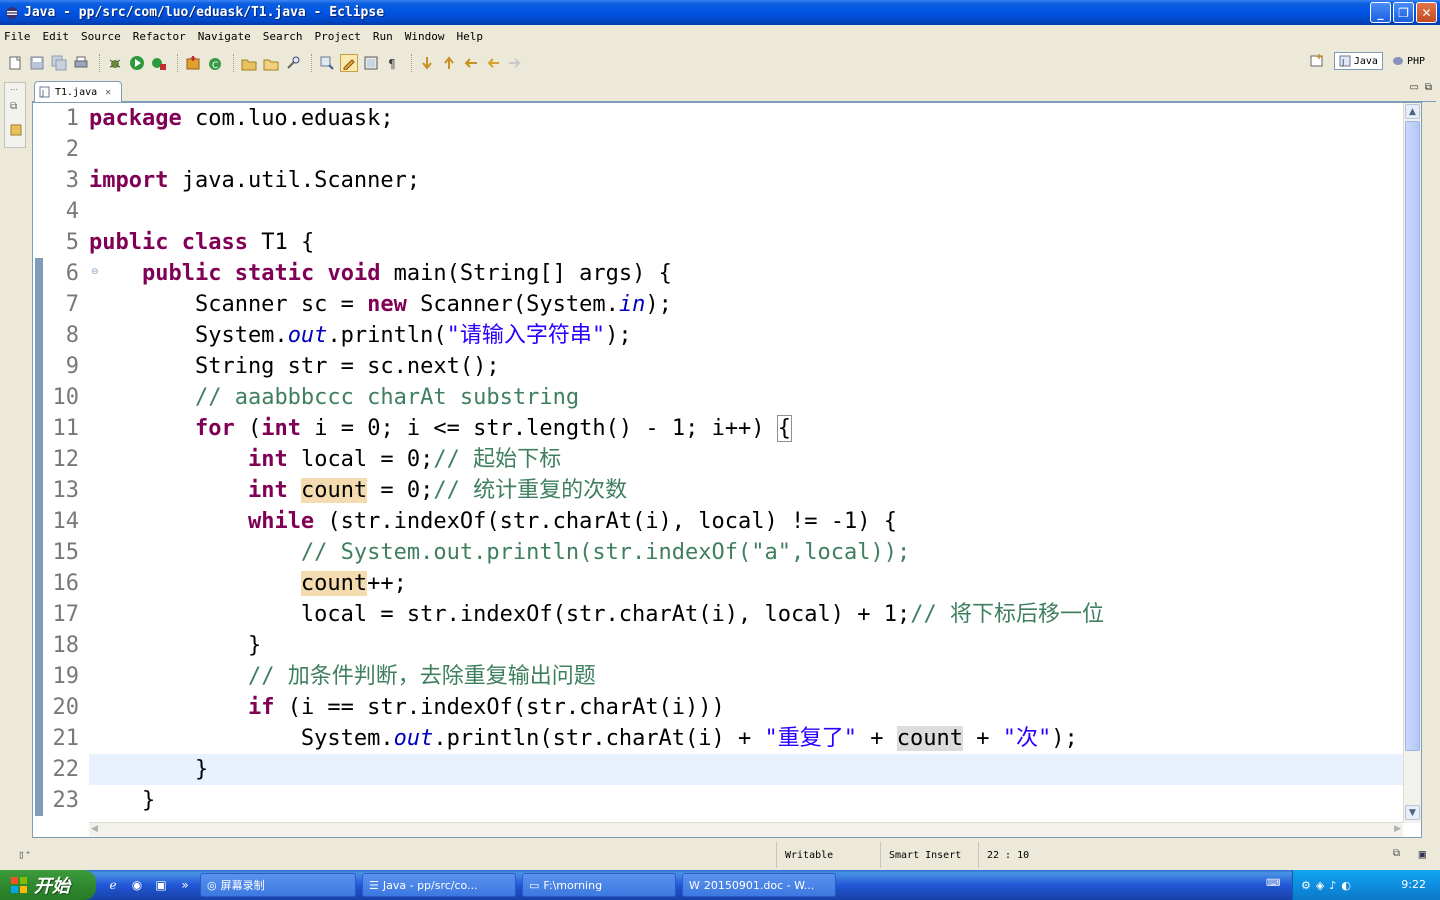 The height and width of the screenshot is (900, 1440). I want to click on save-icon, so click(37, 63).